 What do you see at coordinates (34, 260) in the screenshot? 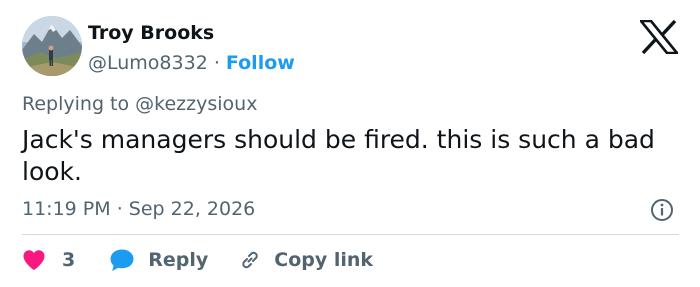
I see `heart-icon` at bounding box center [34, 260].